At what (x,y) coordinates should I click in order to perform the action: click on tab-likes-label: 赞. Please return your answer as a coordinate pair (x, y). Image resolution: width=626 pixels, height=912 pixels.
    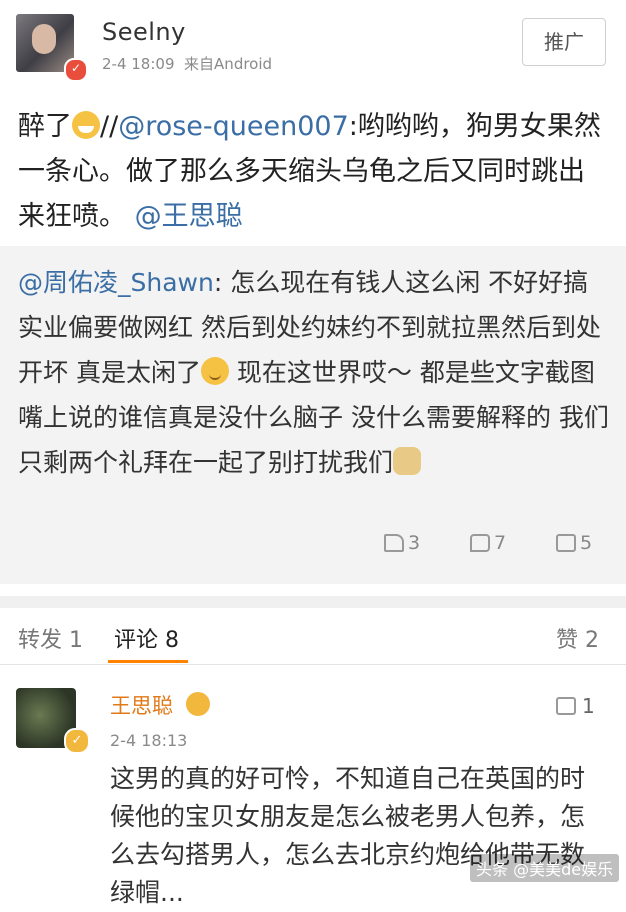
    Looking at the image, I should click on (567, 640).